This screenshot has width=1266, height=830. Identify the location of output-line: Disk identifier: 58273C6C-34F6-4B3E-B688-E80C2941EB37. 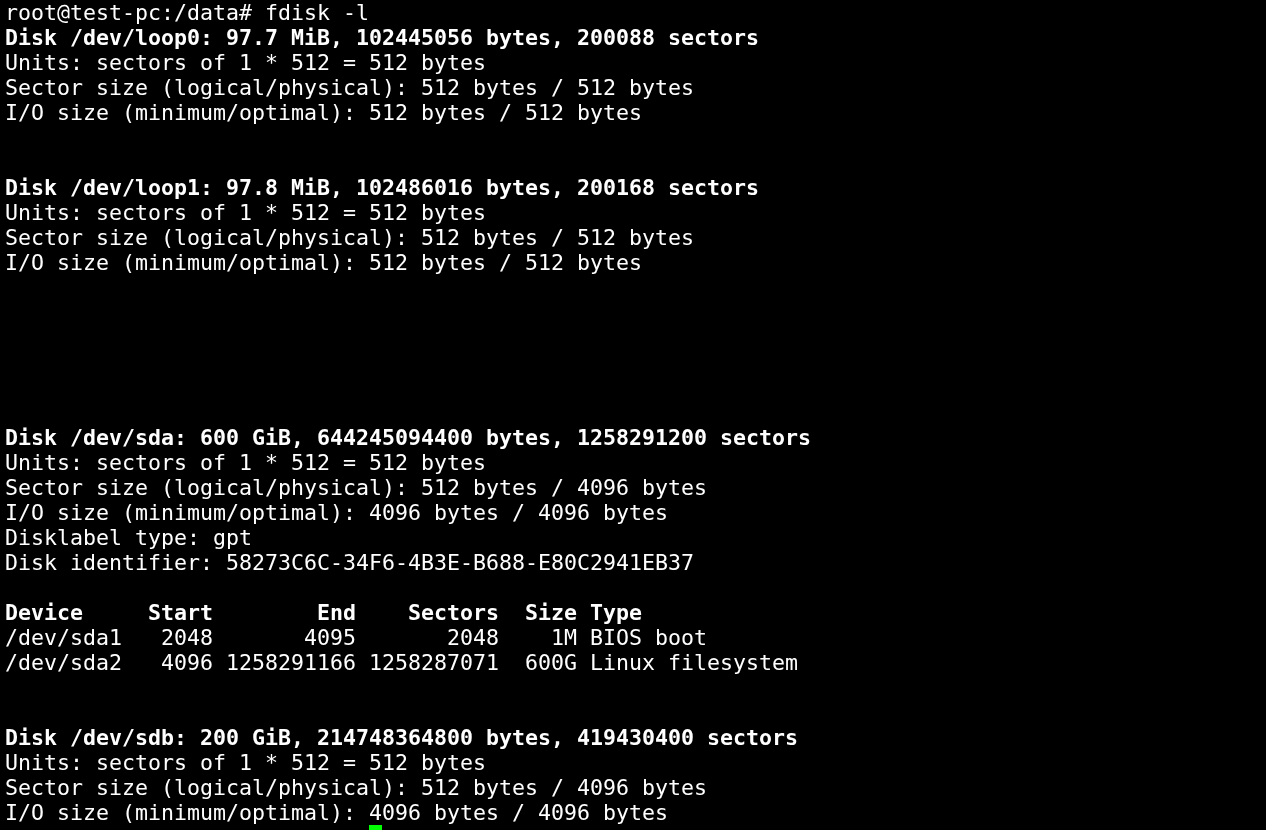
(350, 562).